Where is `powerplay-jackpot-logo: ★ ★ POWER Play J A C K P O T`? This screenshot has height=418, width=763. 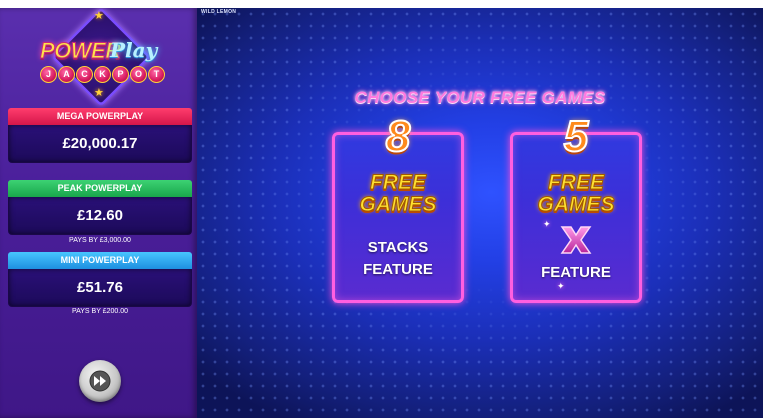
powerplay-jackpot-logo: ★ ★ POWER Play J A C K P O T is located at coordinates (98, 57).